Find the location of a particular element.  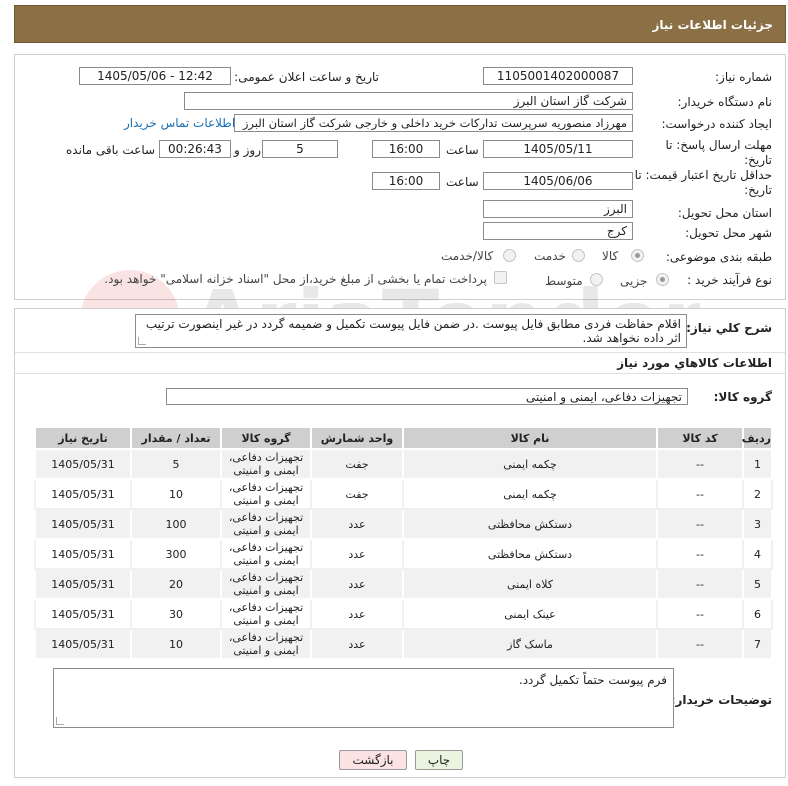

cell-row-number: 5 is located at coordinates (757, 584).